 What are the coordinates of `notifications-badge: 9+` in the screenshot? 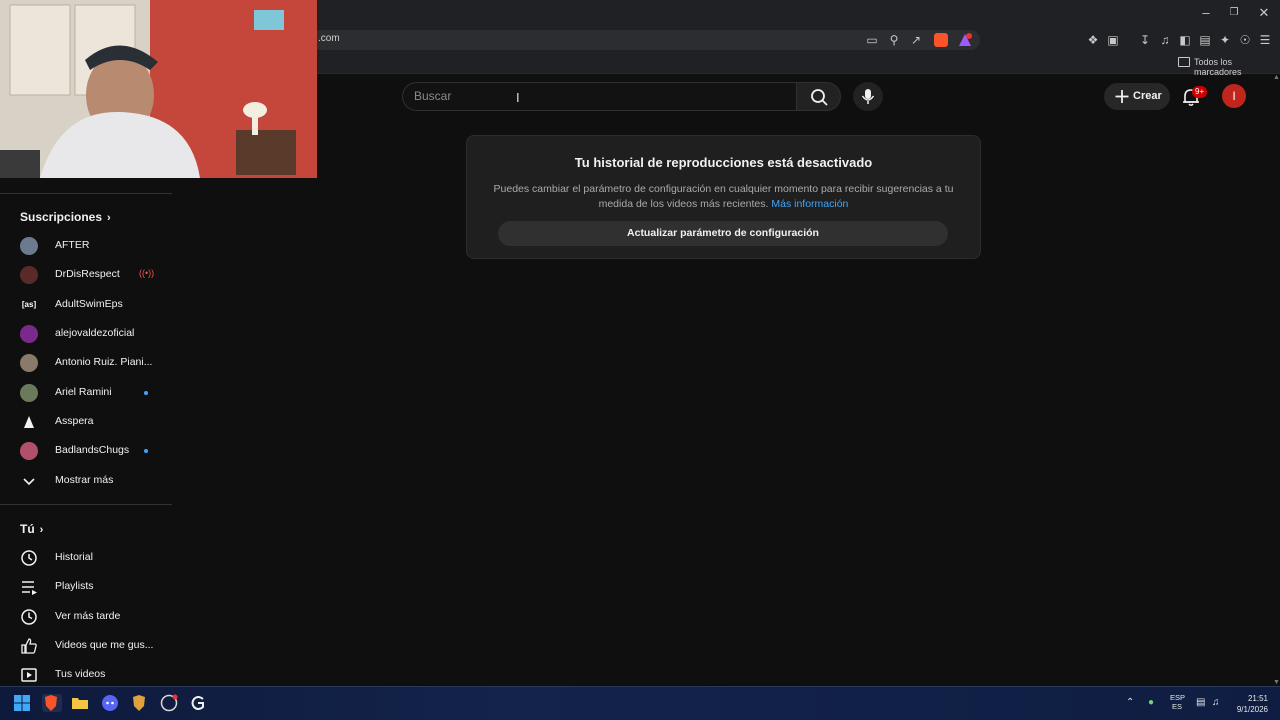 It's located at (1200, 92).